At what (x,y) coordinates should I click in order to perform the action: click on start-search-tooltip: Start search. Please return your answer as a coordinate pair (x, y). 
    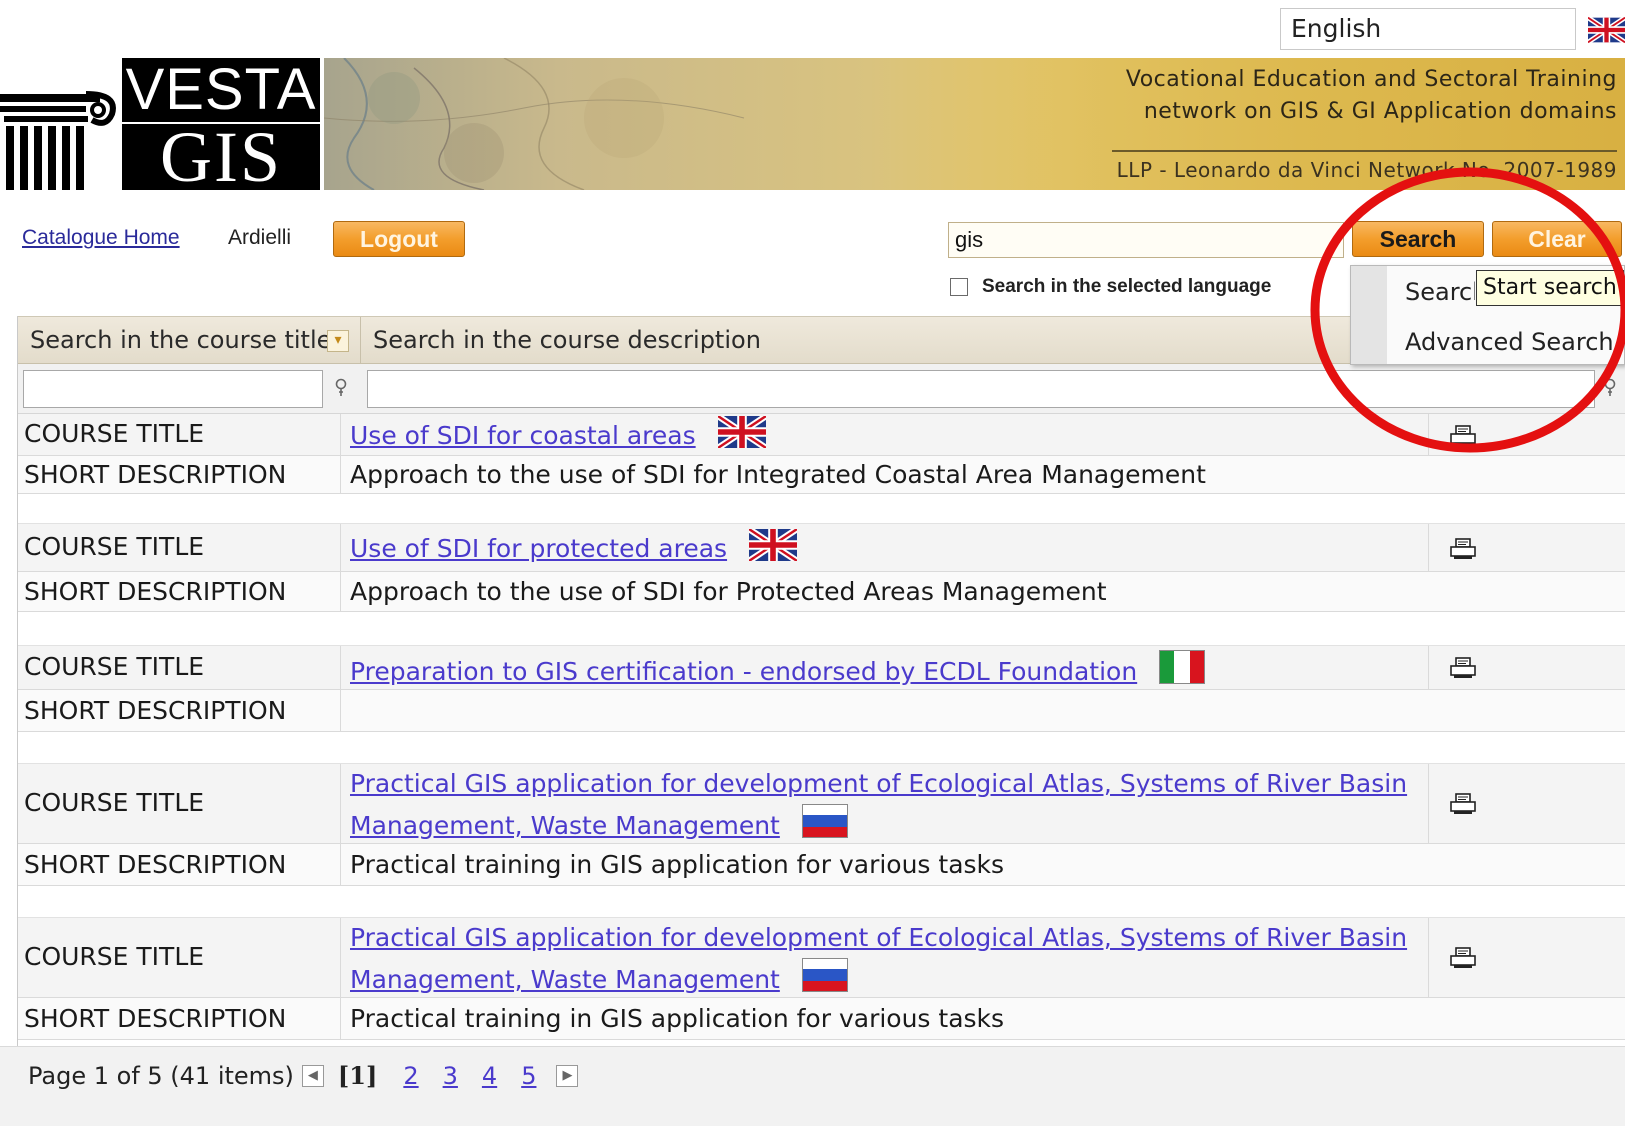
    Looking at the image, I should click on (1550, 288).